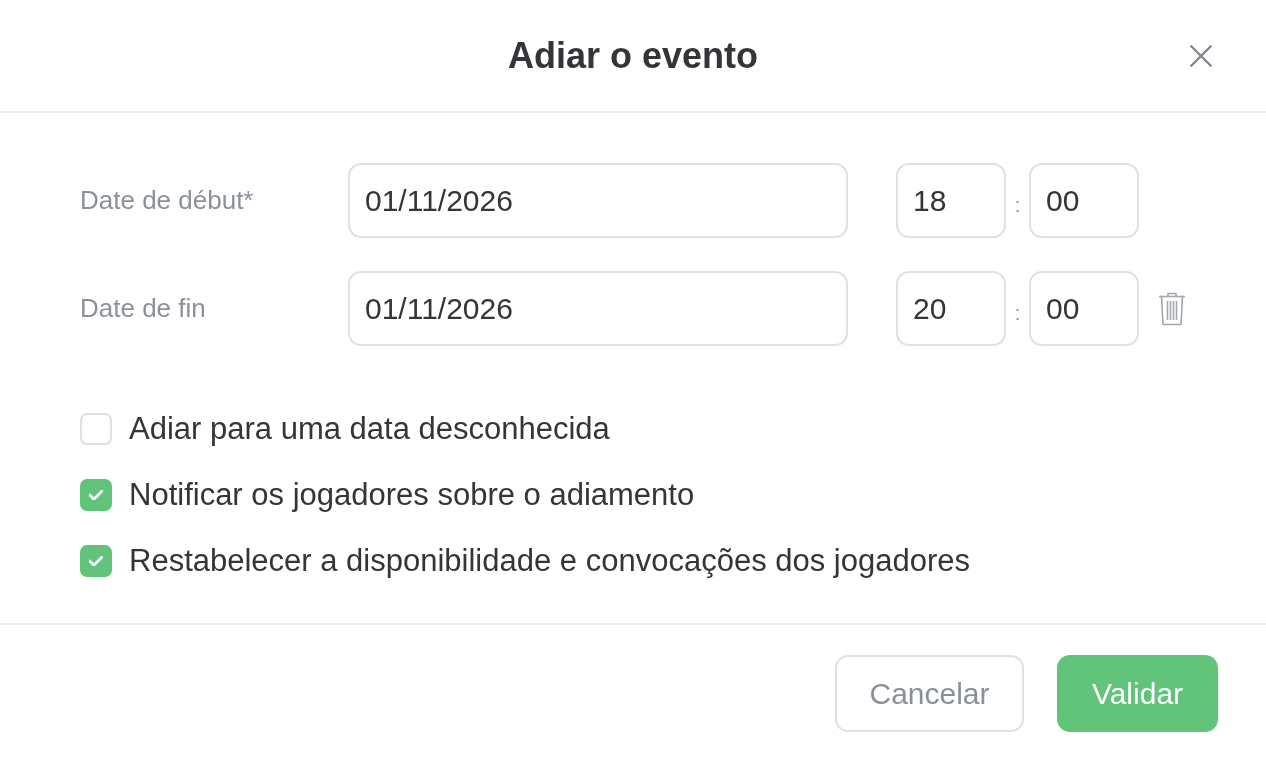 The image size is (1266, 766). I want to click on close-icon, so click(1201, 55).